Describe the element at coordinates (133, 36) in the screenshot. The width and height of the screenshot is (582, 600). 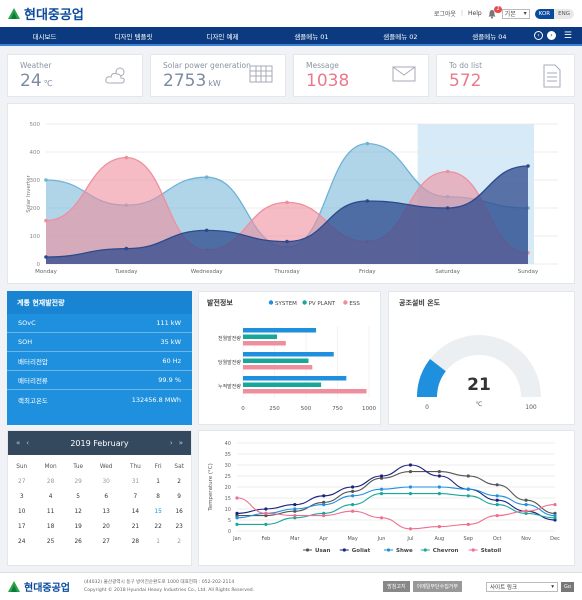
I see `nav-item-design-template: 디자인 템플릿` at that location.